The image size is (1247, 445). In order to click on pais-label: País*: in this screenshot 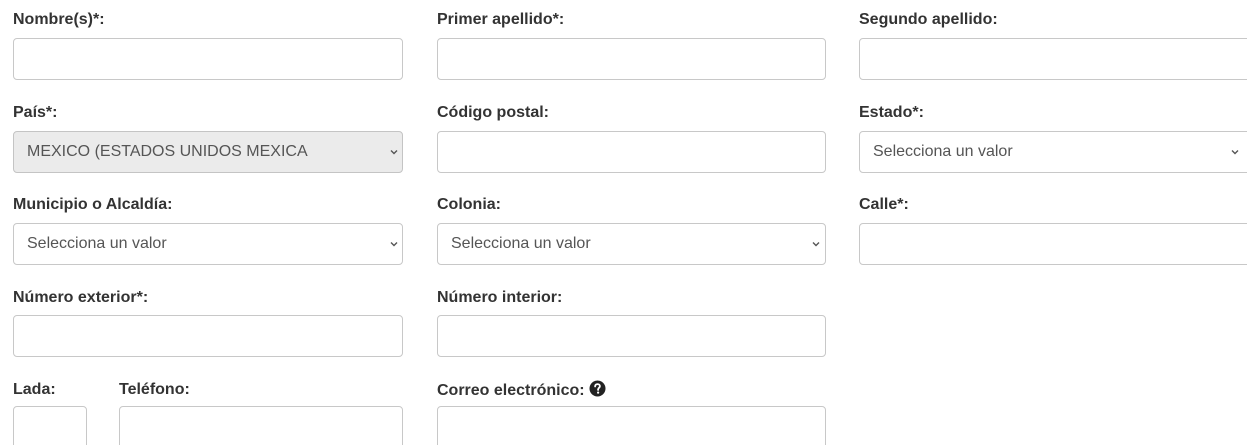, I will do `click(35, 112)`.